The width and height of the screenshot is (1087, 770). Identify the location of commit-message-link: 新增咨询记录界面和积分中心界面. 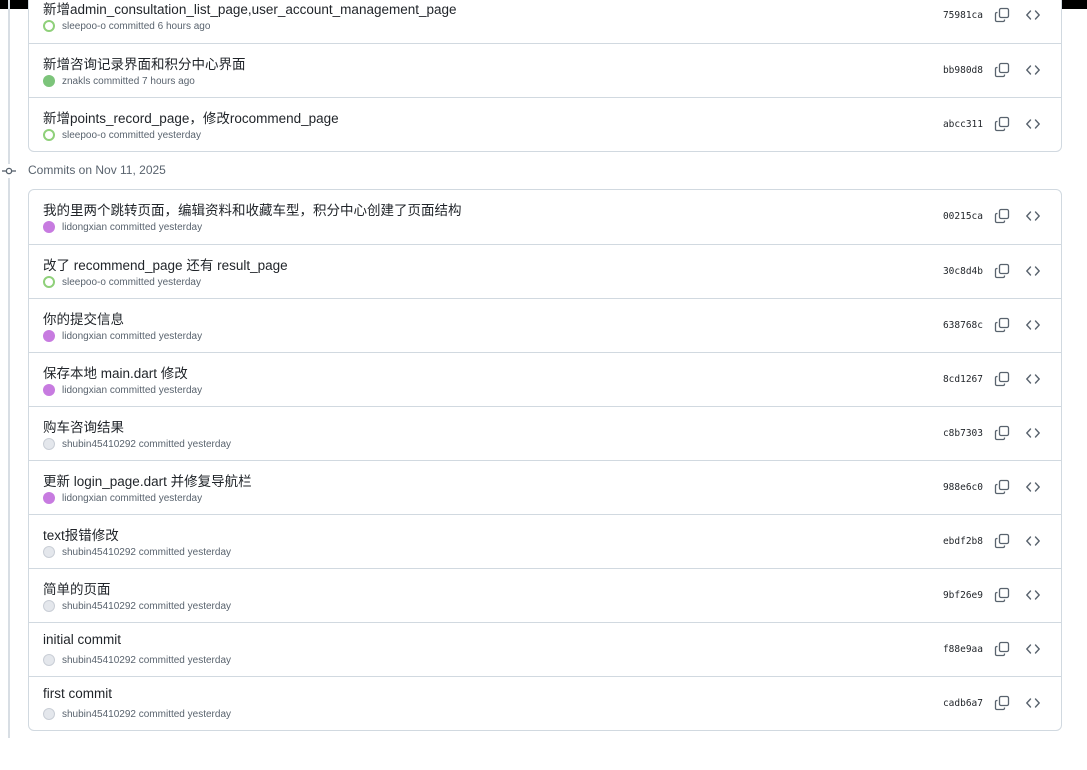
(144, 63).